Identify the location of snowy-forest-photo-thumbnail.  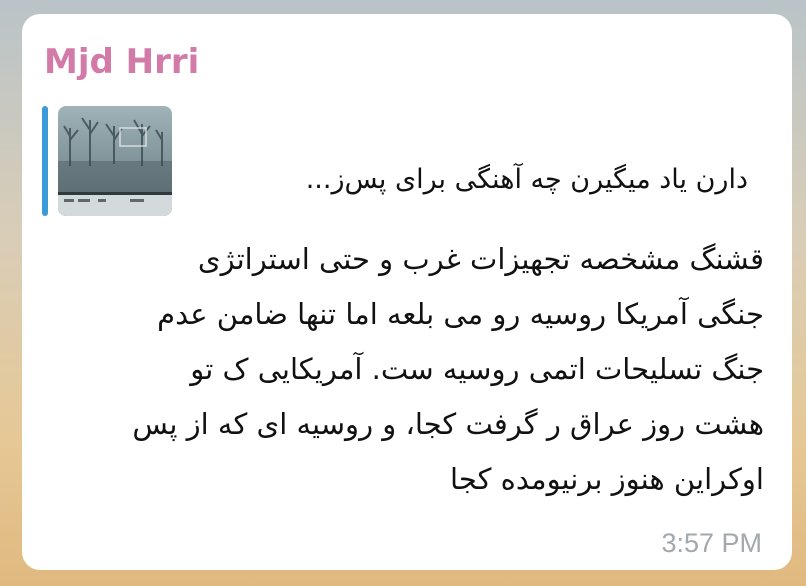
(115, 161).